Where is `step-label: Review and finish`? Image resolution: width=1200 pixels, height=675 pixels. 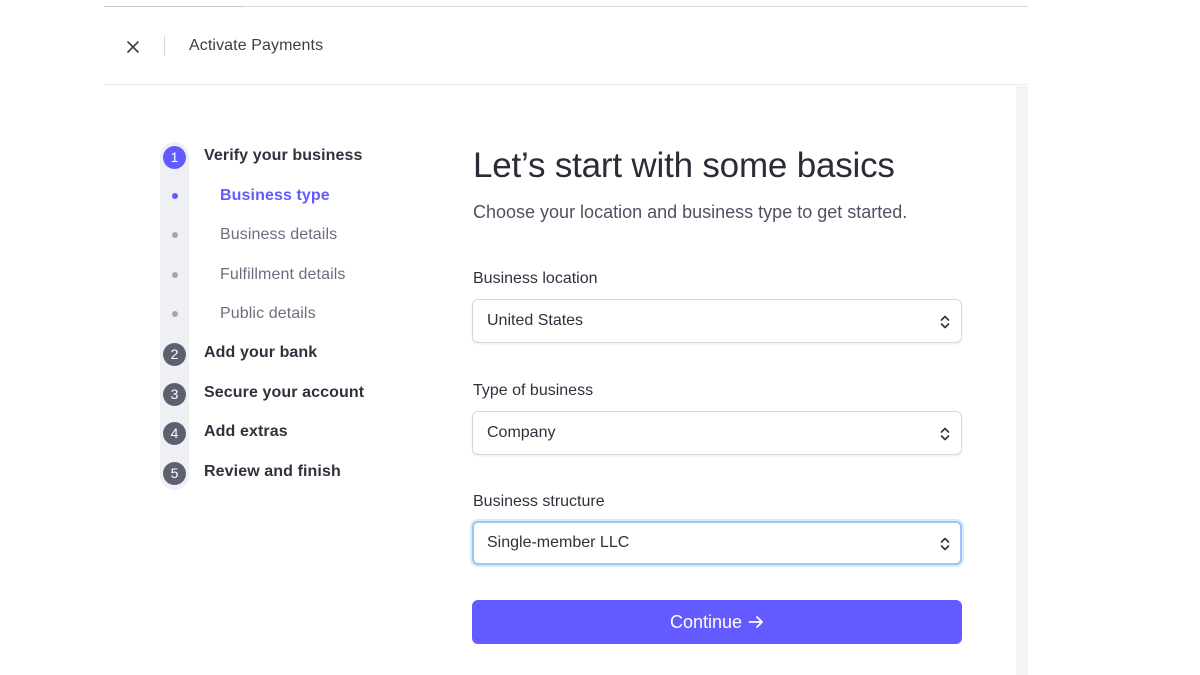 step-label: Review and finish is located at coordinates (272, 471).